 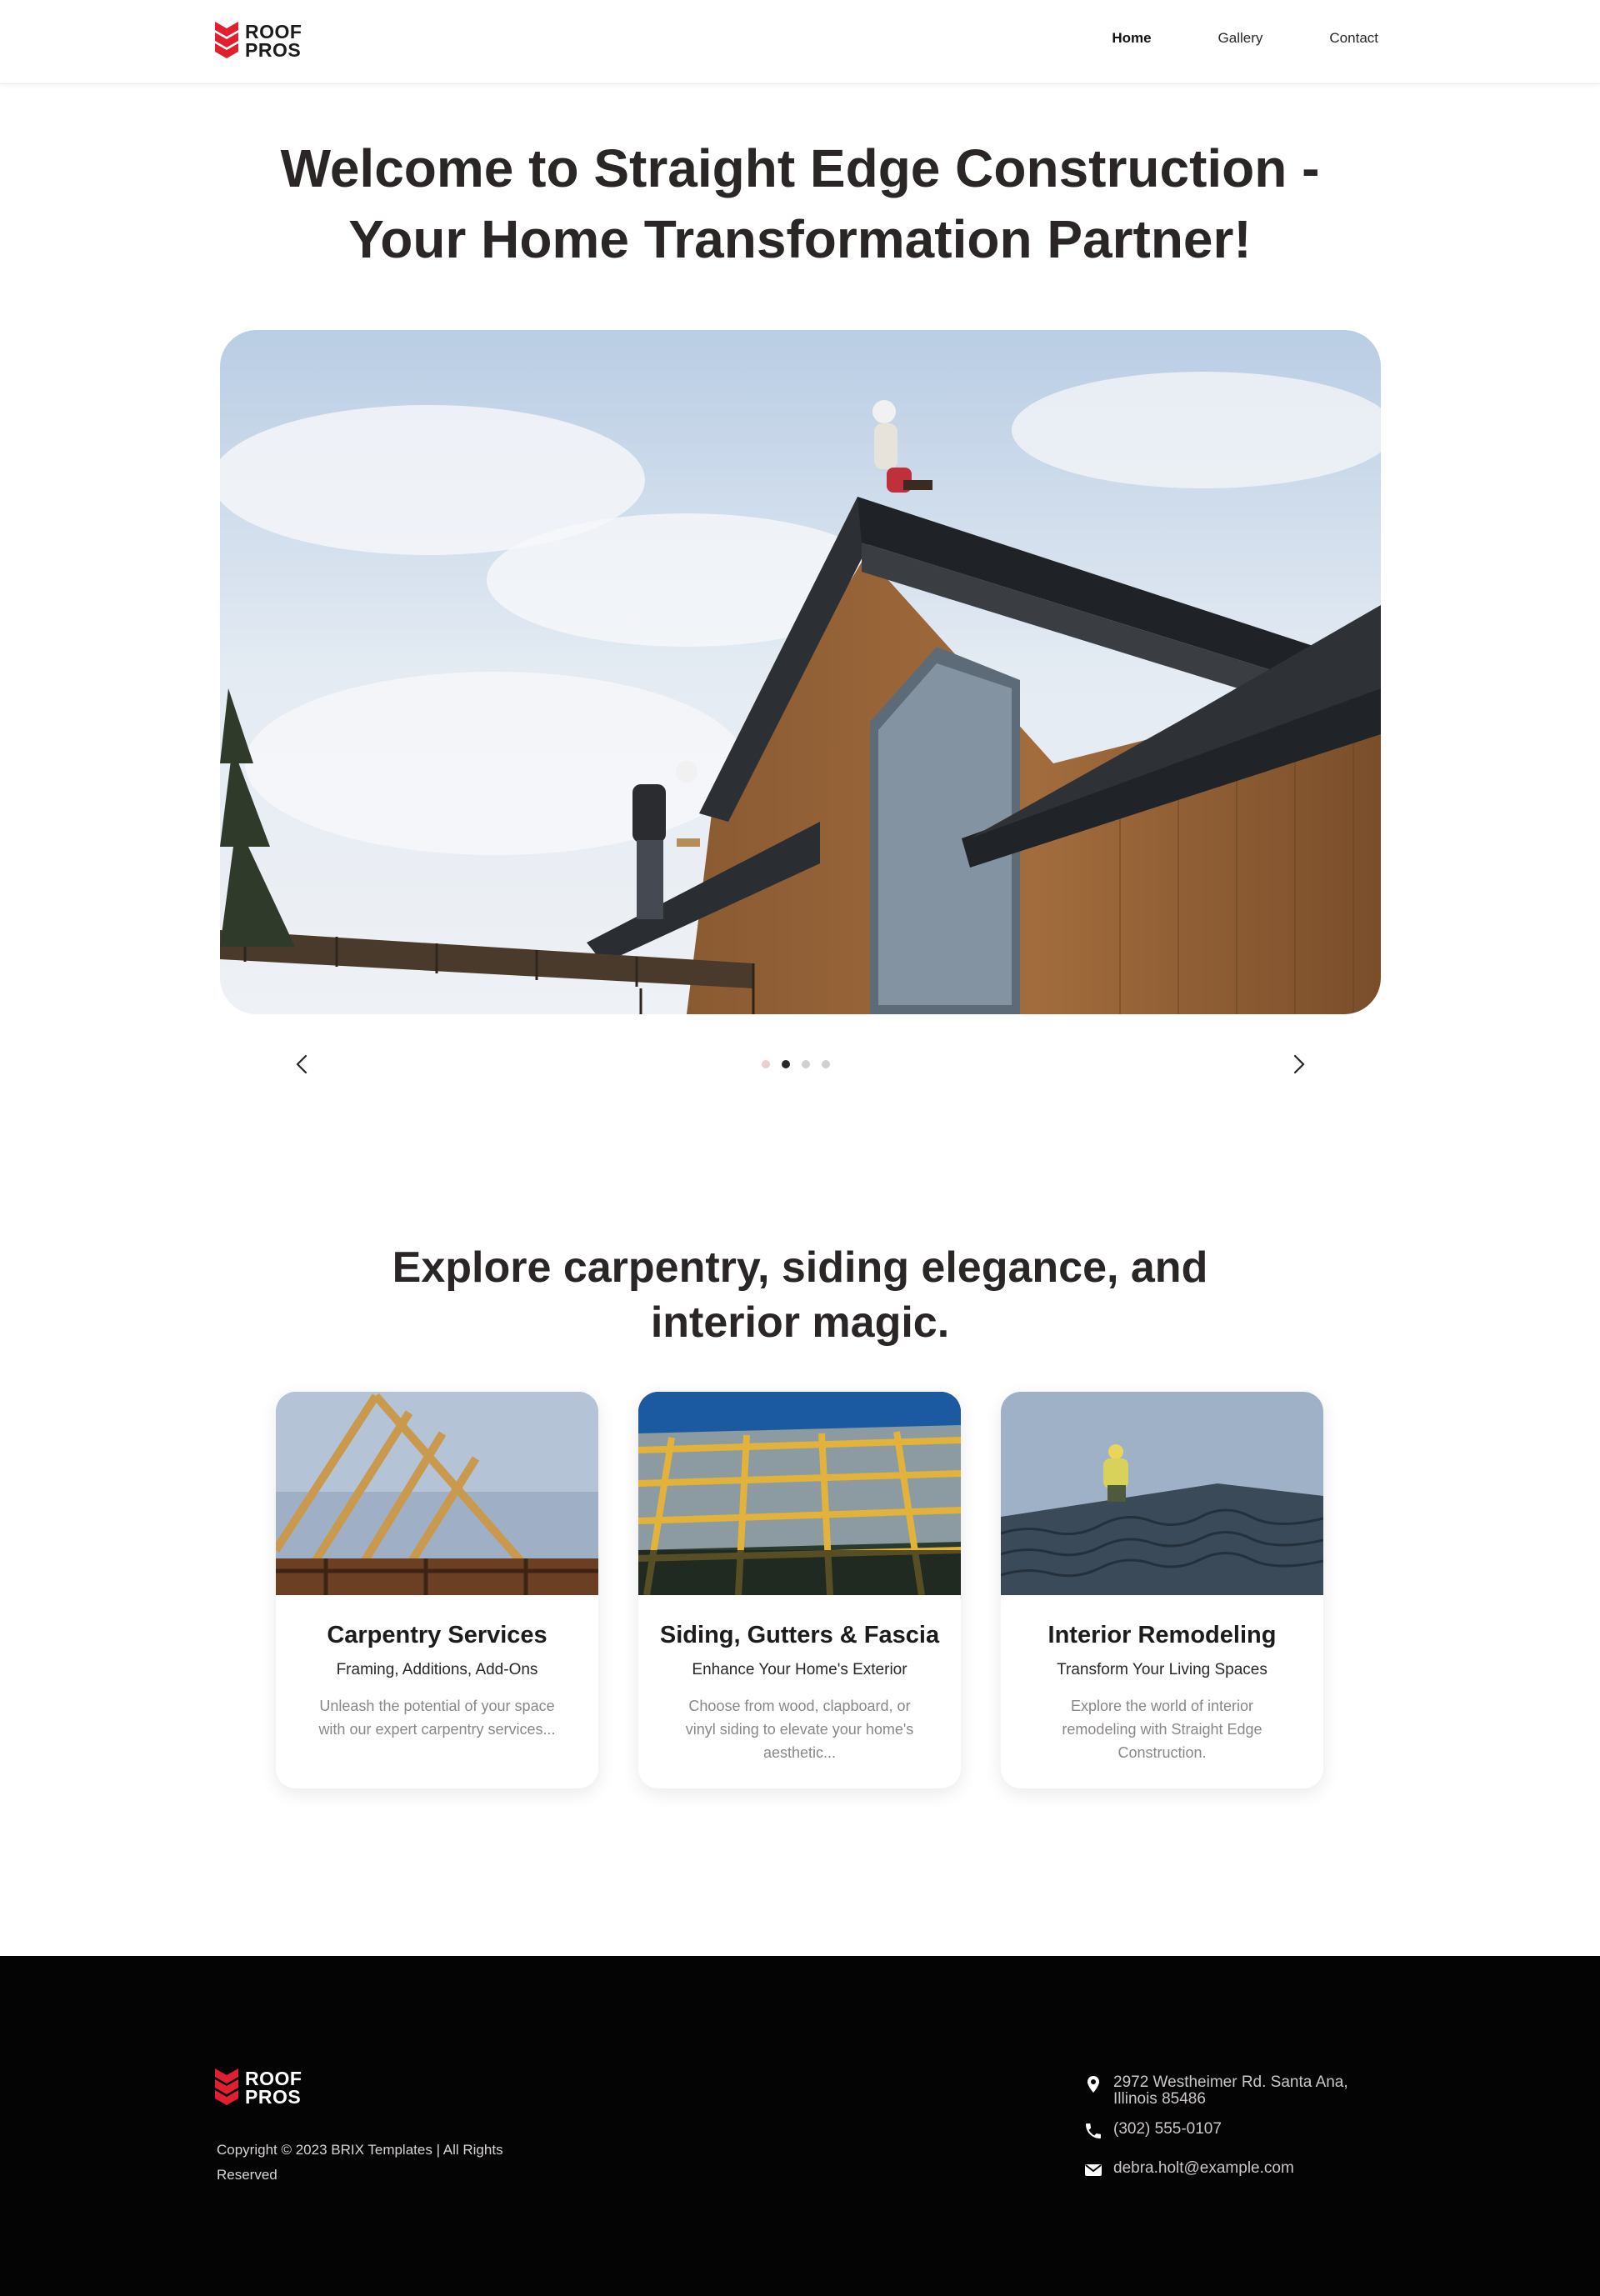 I want to click on interior-remodeling-image, so click(x=1162, y=1493).